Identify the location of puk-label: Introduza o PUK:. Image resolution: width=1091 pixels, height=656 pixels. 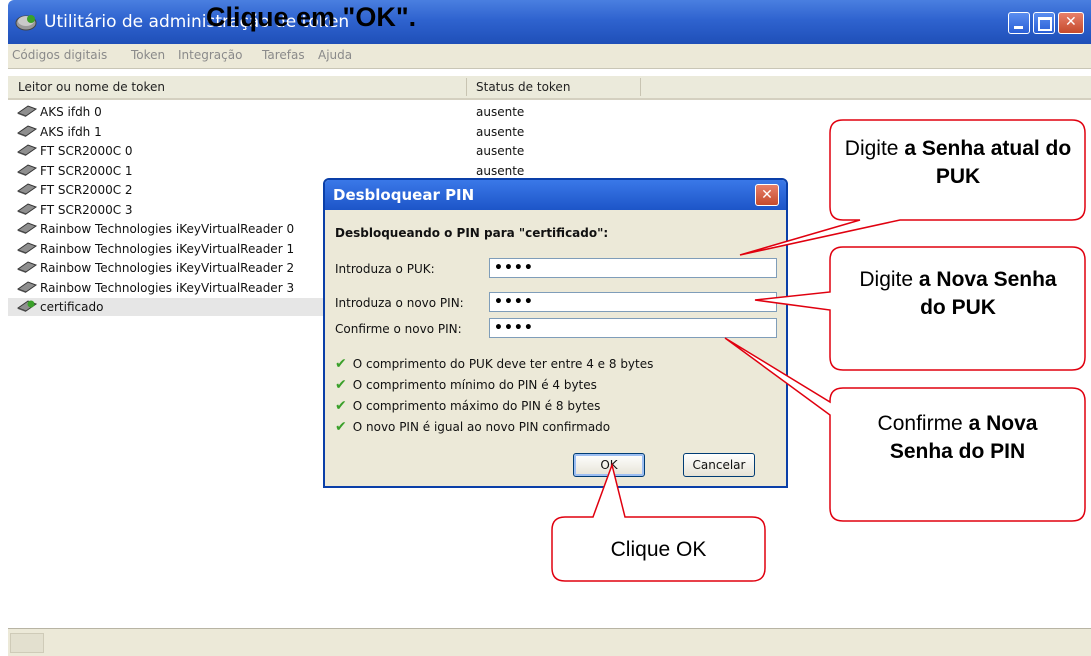
(385, 269).